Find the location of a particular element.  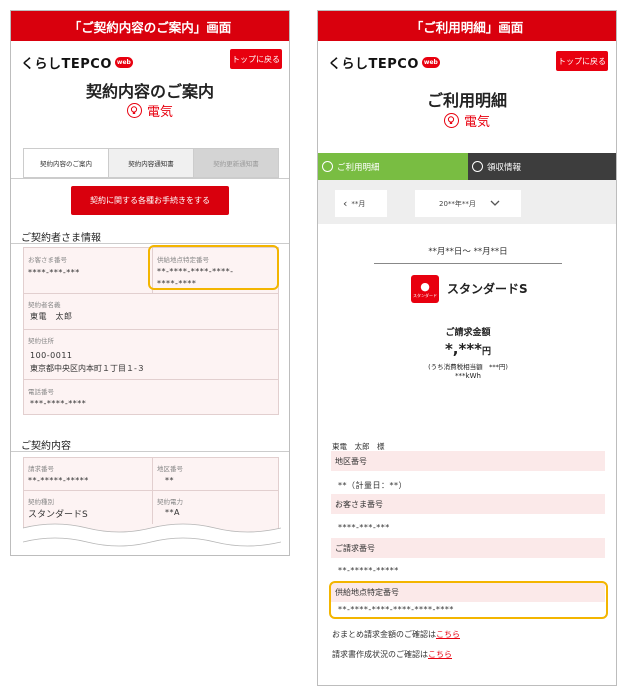

contractor-name-row: 契約者名義 東電 太郎 is located at coordinates (151, 312).